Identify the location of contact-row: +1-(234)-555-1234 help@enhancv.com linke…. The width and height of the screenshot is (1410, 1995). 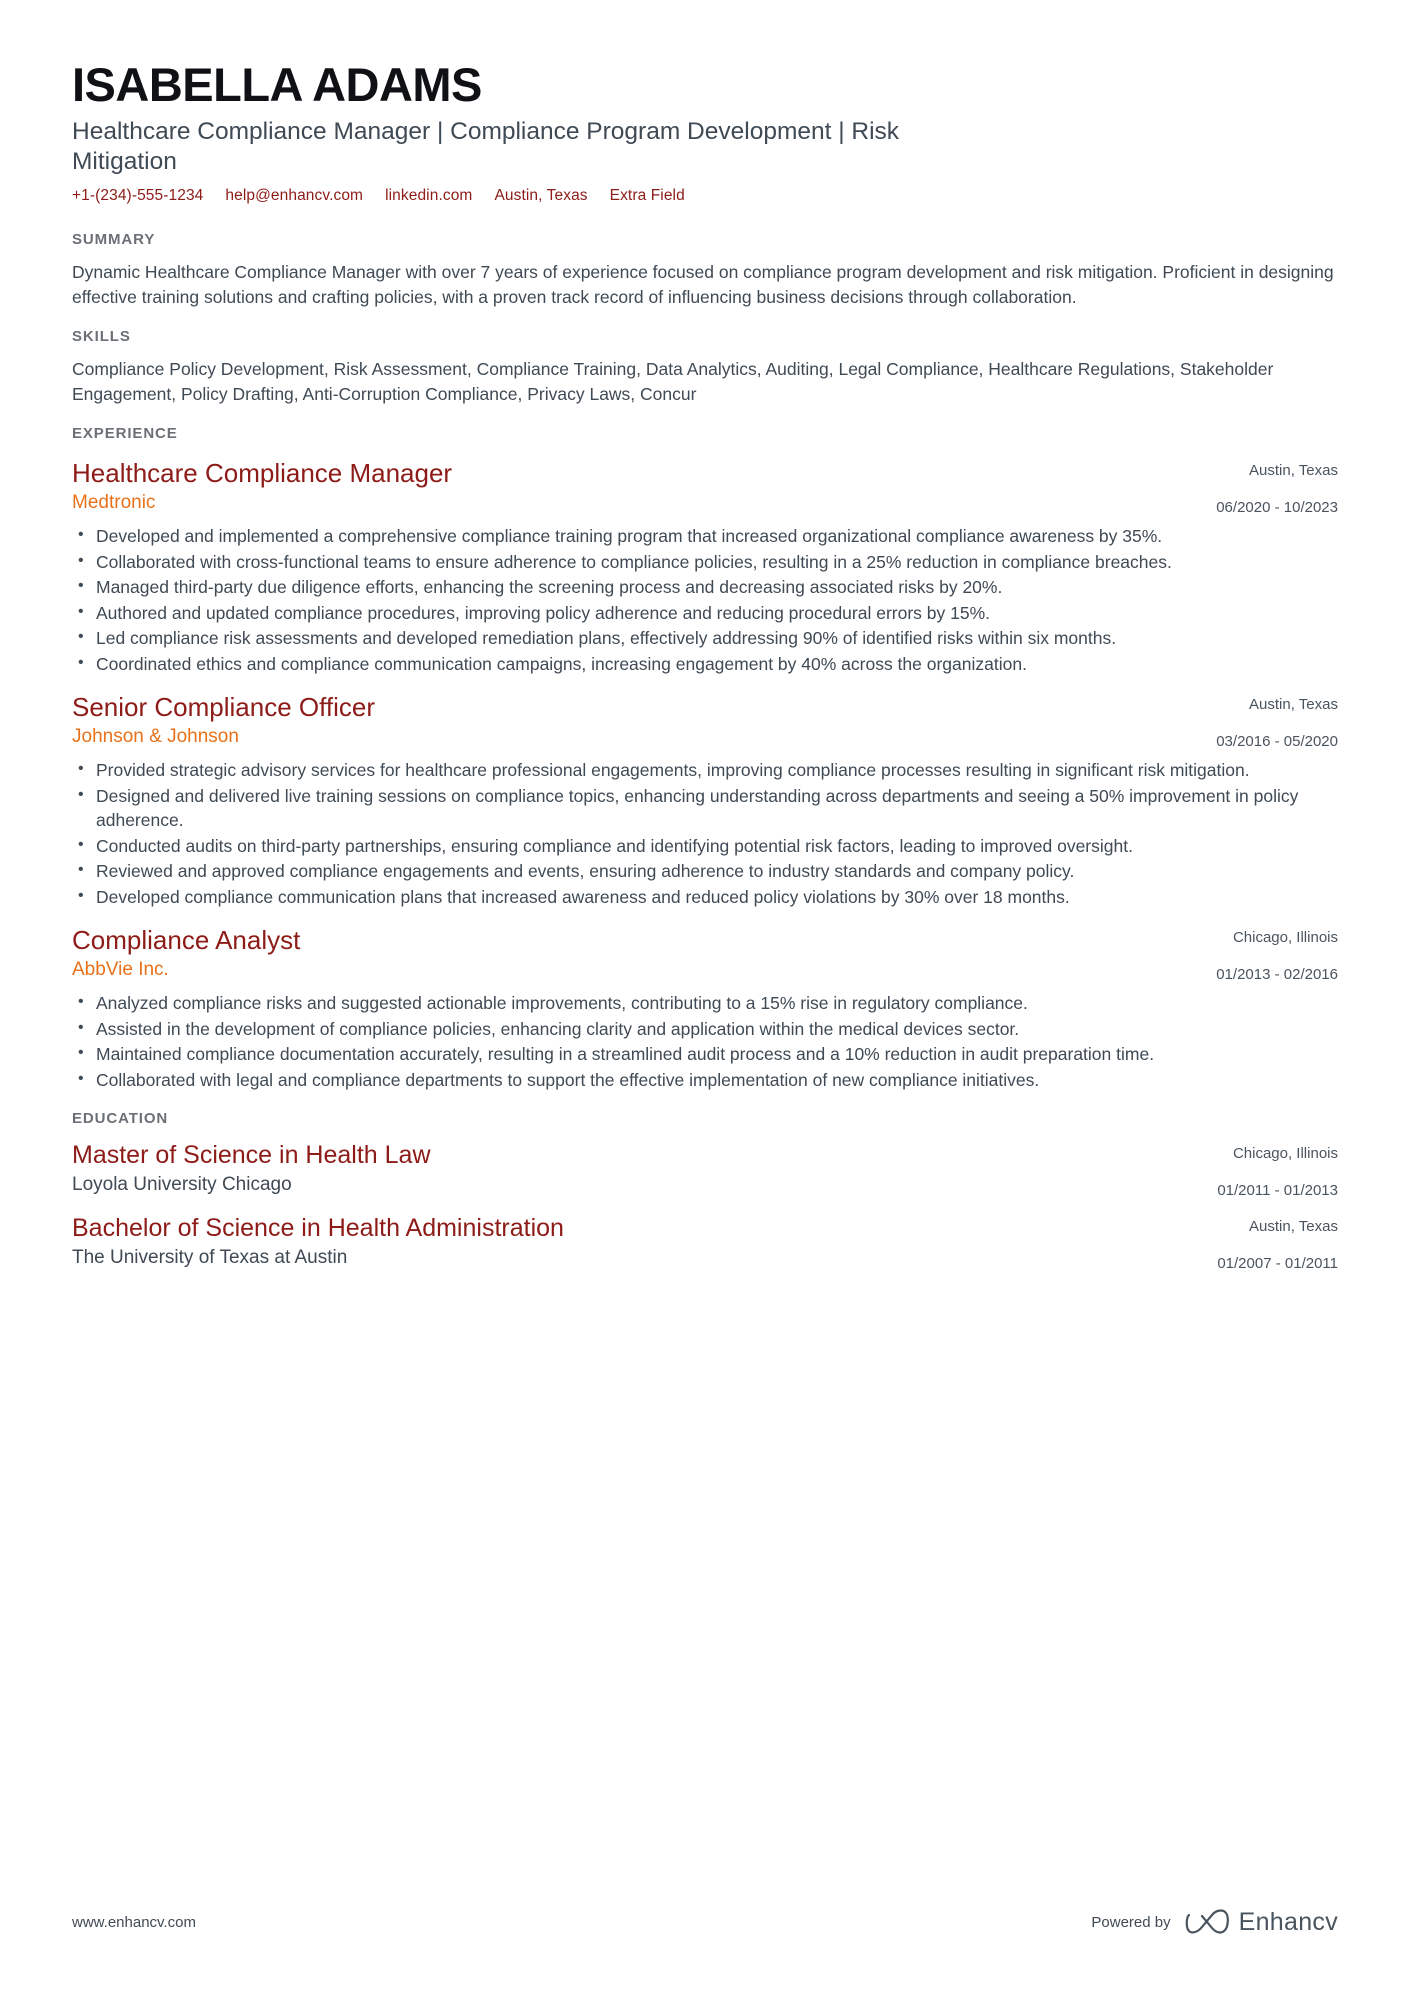
(705, 196).